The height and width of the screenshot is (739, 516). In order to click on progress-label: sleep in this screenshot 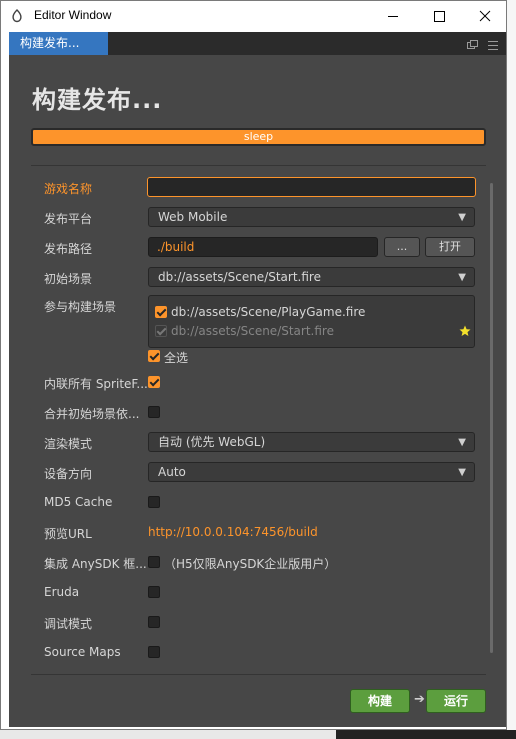, I will do `click(258, 136)`.